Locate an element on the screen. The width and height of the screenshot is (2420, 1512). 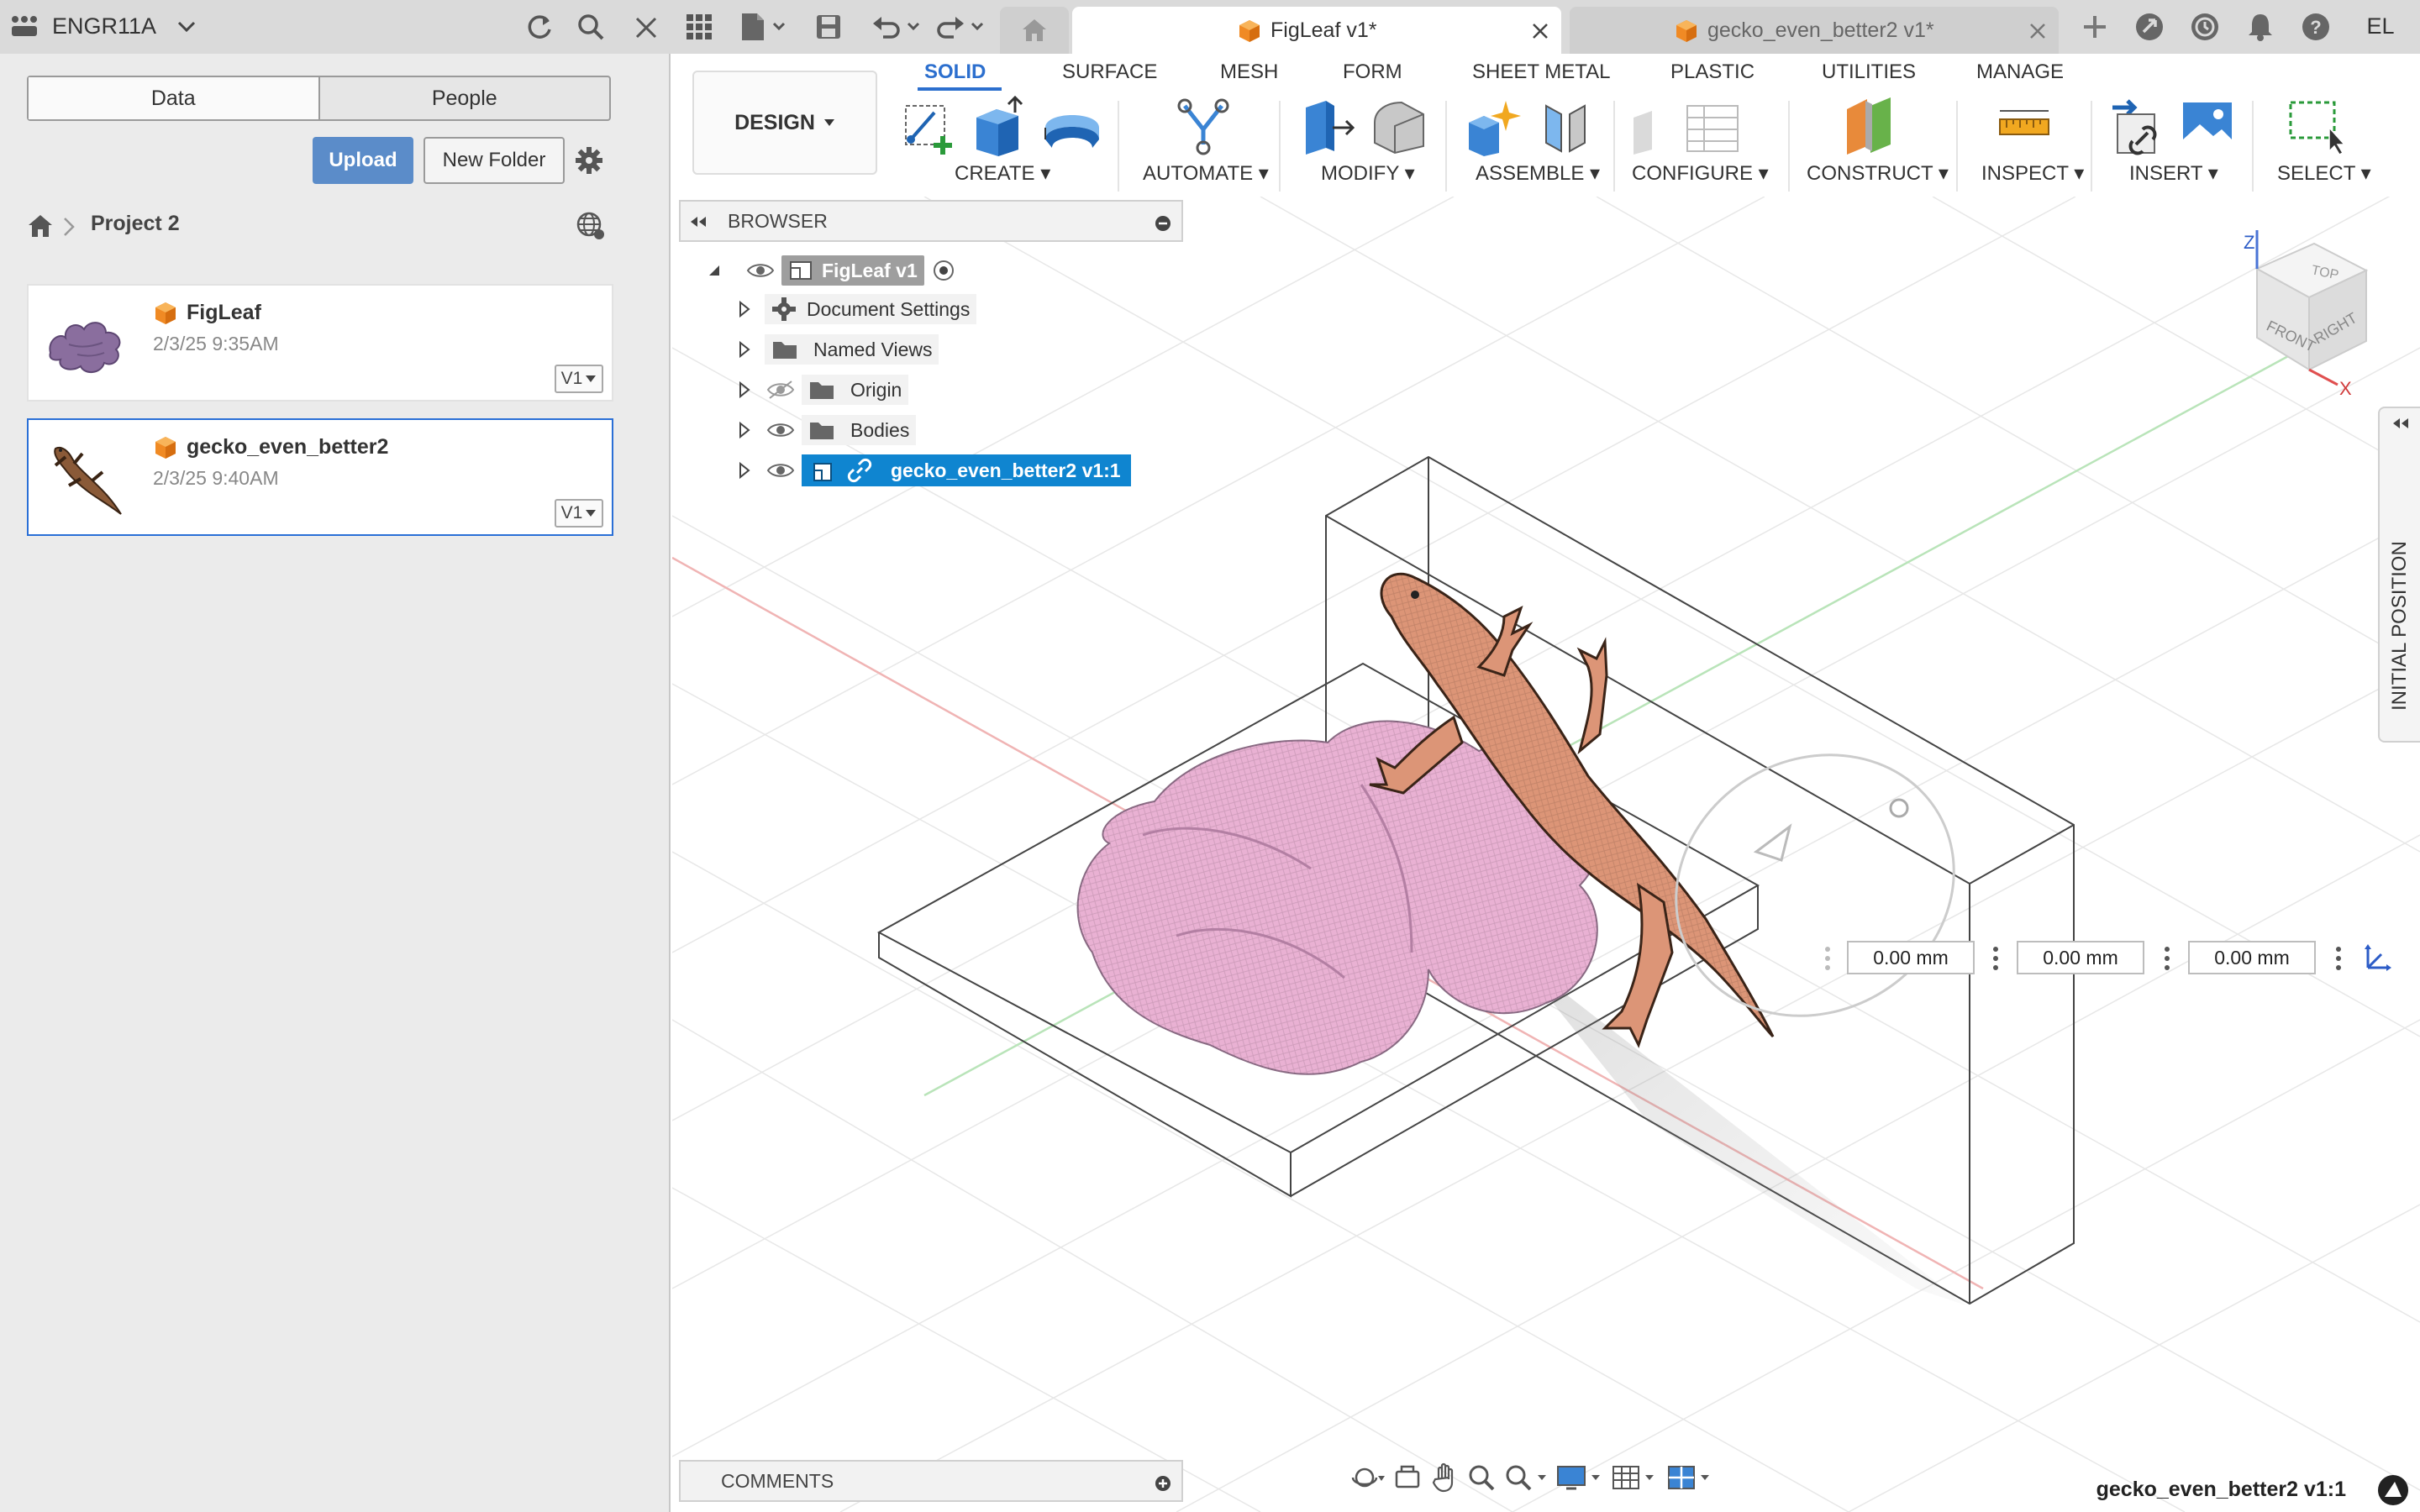
measure-icon is located at coordinates (2024, 128).